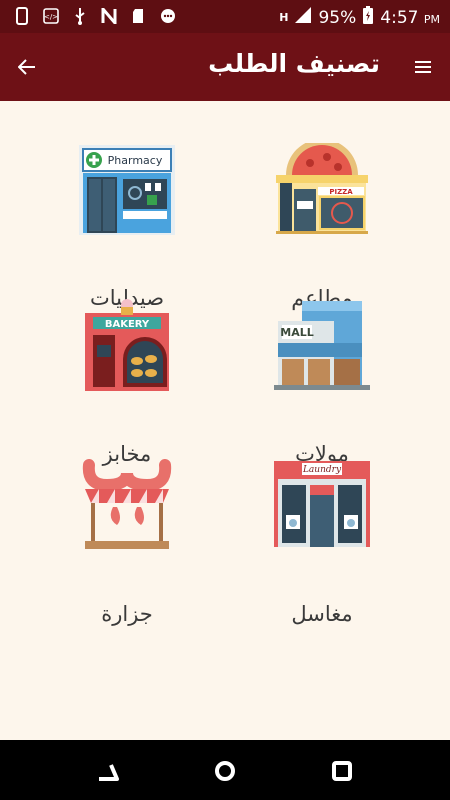  I want to click on mall-icon: MALL, so click(322, 345).